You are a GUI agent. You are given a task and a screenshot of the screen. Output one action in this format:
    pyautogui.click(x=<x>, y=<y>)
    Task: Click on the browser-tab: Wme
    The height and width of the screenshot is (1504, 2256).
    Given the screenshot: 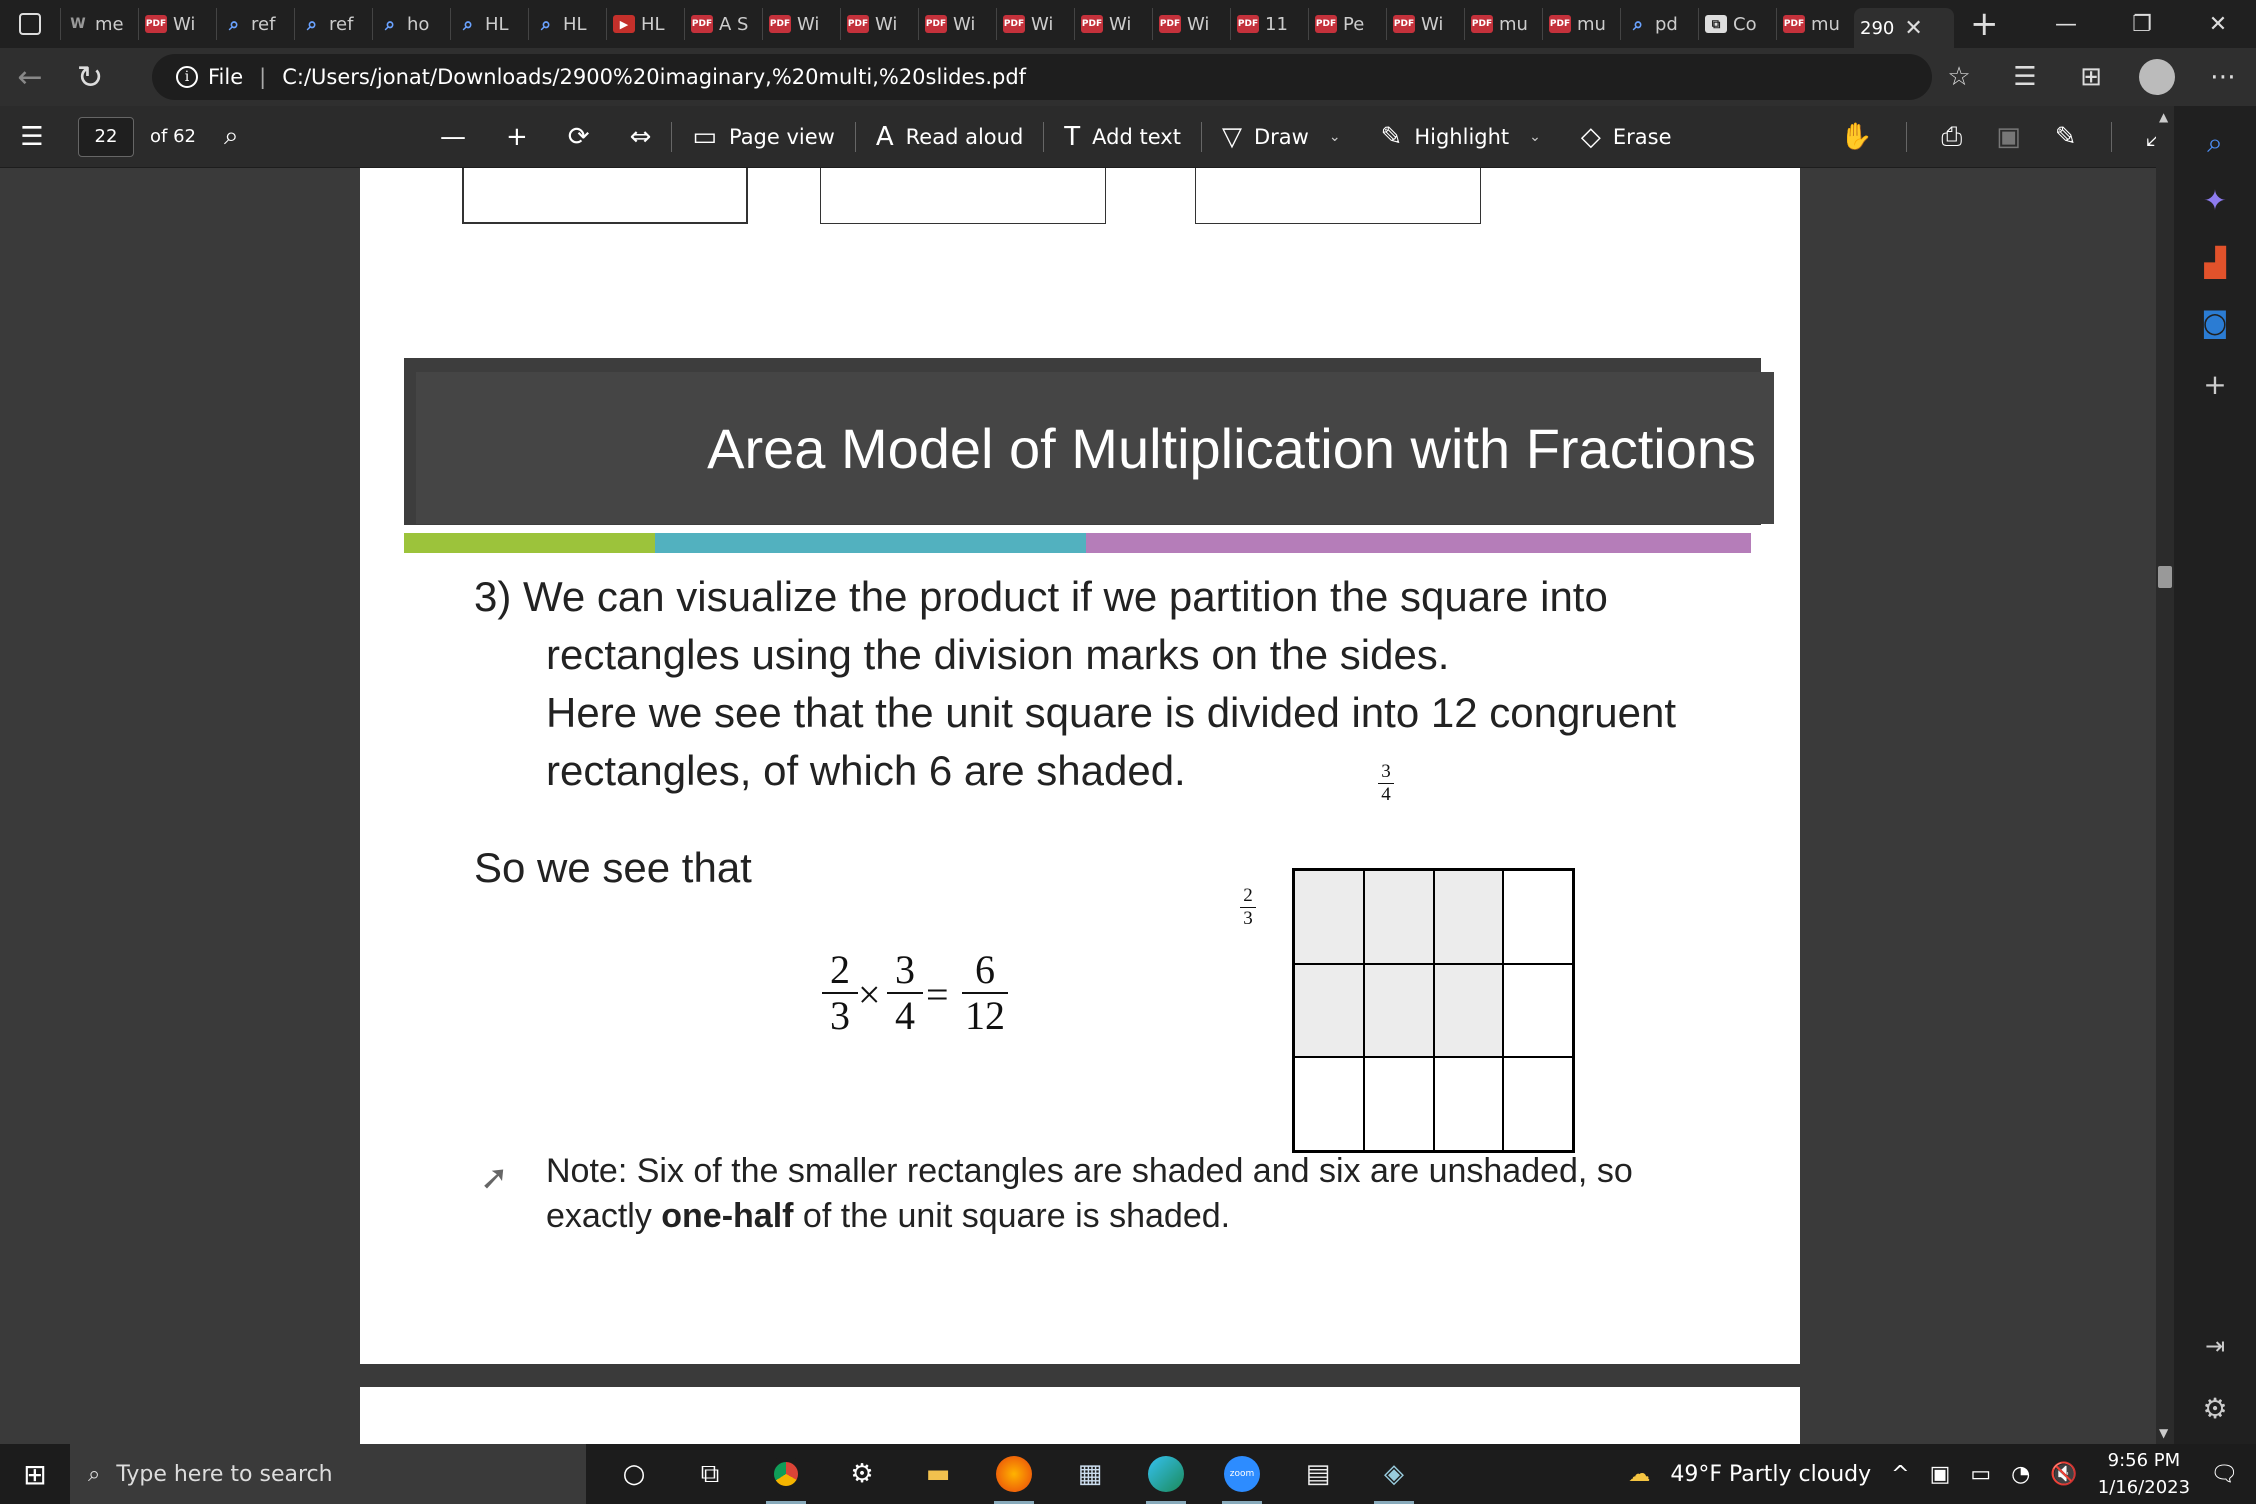 What is the action you would take?
    pyautogui.click(x=99, y=24)
    